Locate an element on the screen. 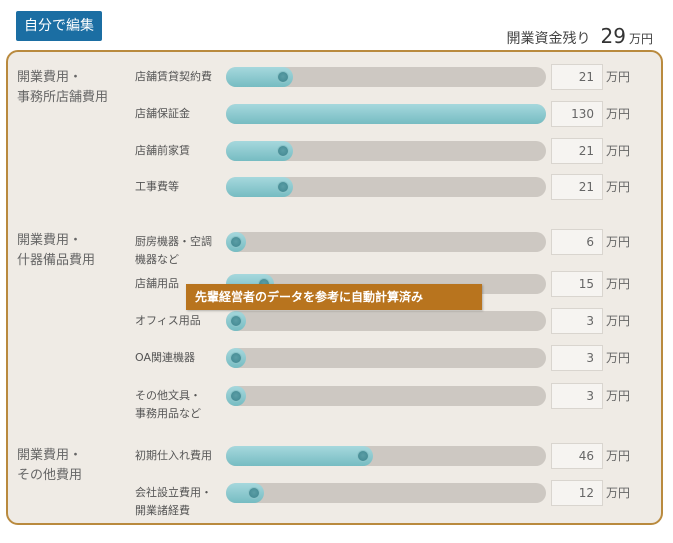 This screenshot has height=543, width=673. group-label-other: 開業費用・ その他費用 is located at coordinates (50, 465).